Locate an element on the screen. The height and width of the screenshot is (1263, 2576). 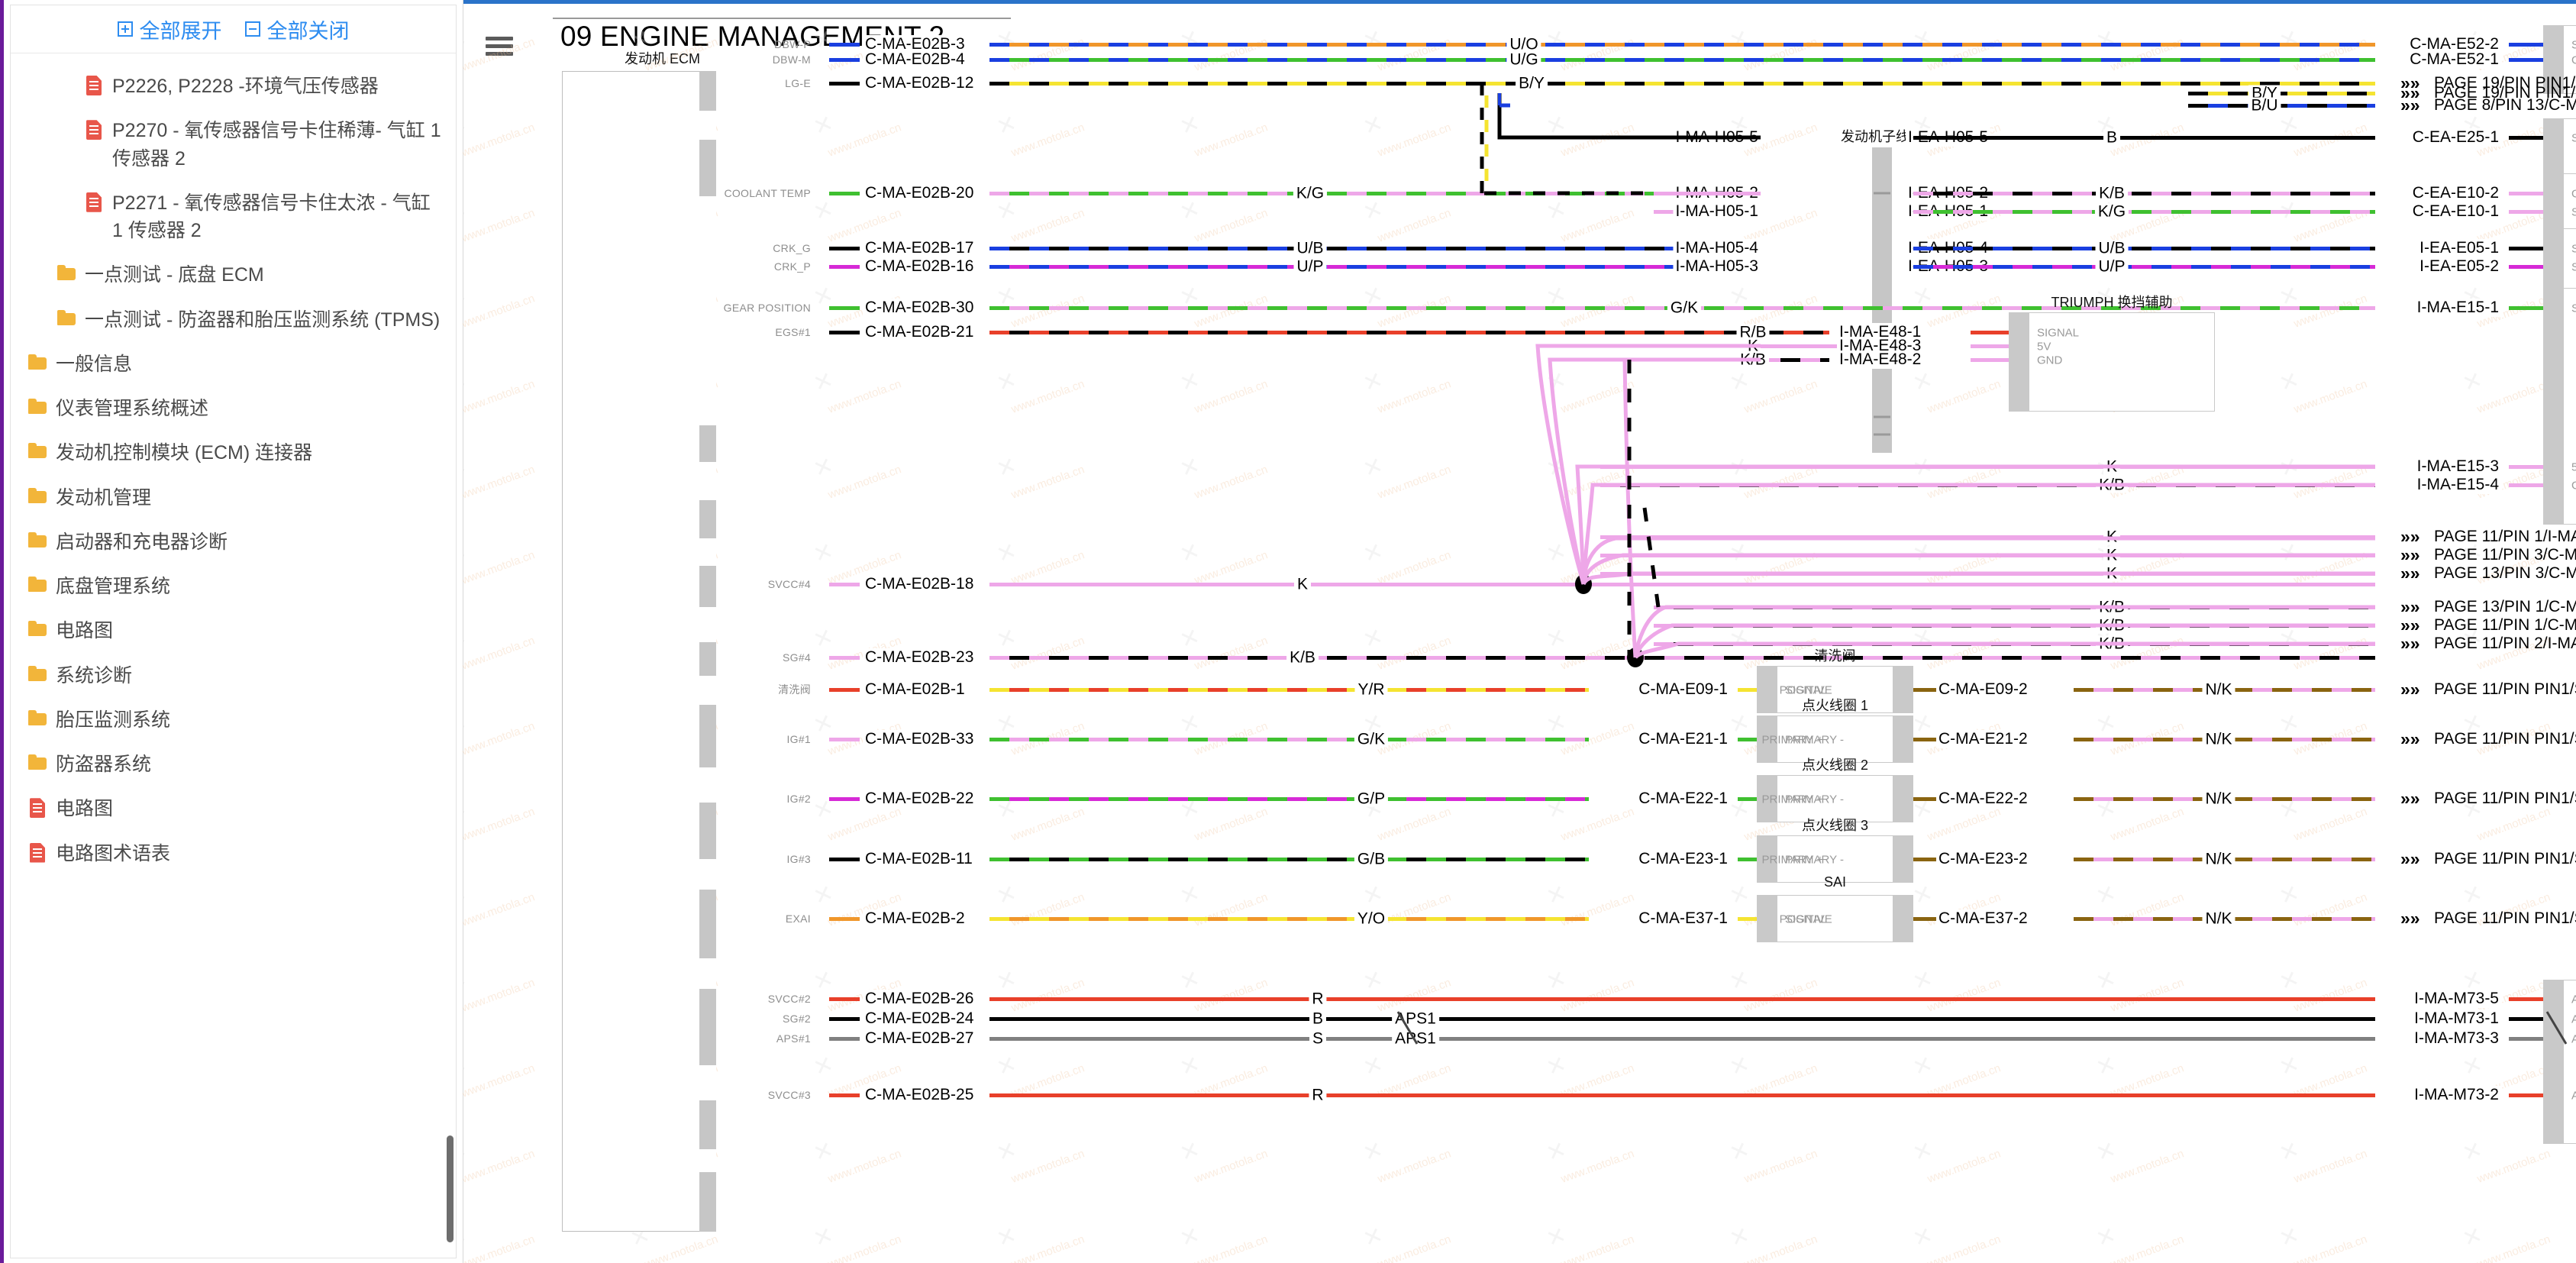
device-pin-label: POSITIVE is located at coordinates (1805, 919).